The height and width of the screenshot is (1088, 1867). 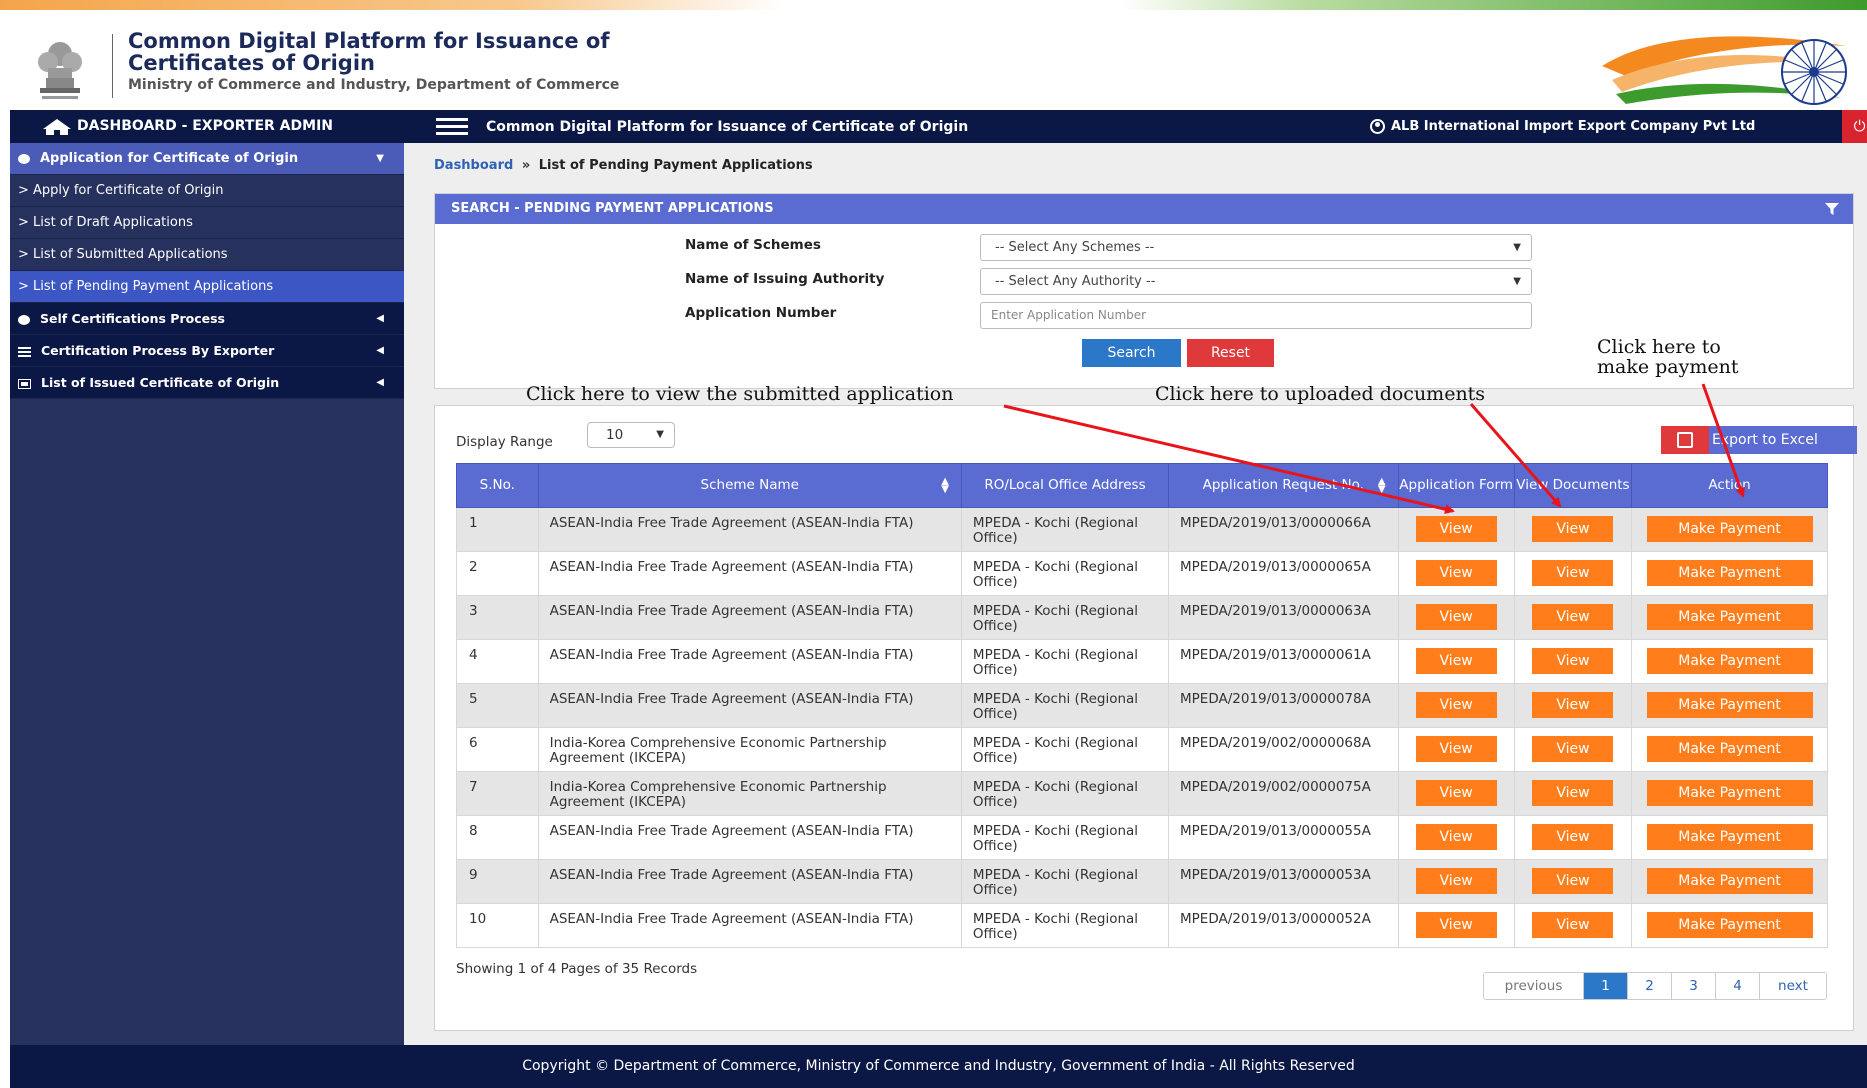 What do you see at coordinates (473, 165) in the screenshot?
I see `breadcrumb-dashboard-link: Dashboard` at bounding box center [473, 165].